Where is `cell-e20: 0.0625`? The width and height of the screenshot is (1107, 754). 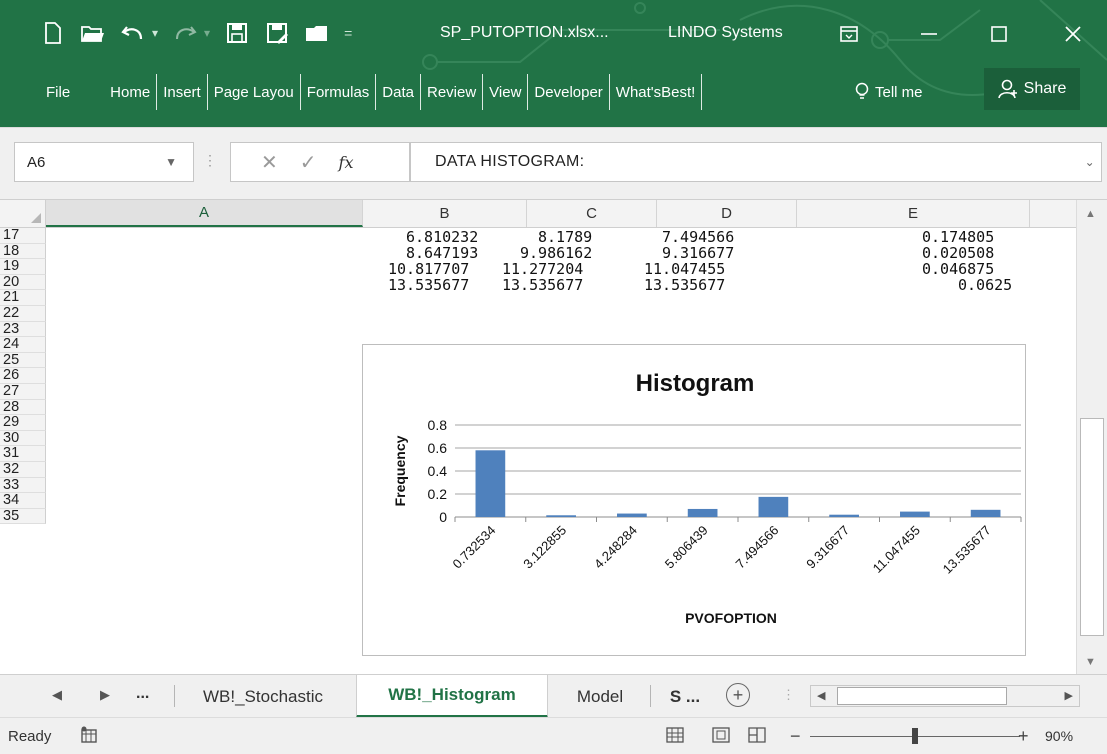
cell-e20: 0.0625 is located at coordinates (985, 285).